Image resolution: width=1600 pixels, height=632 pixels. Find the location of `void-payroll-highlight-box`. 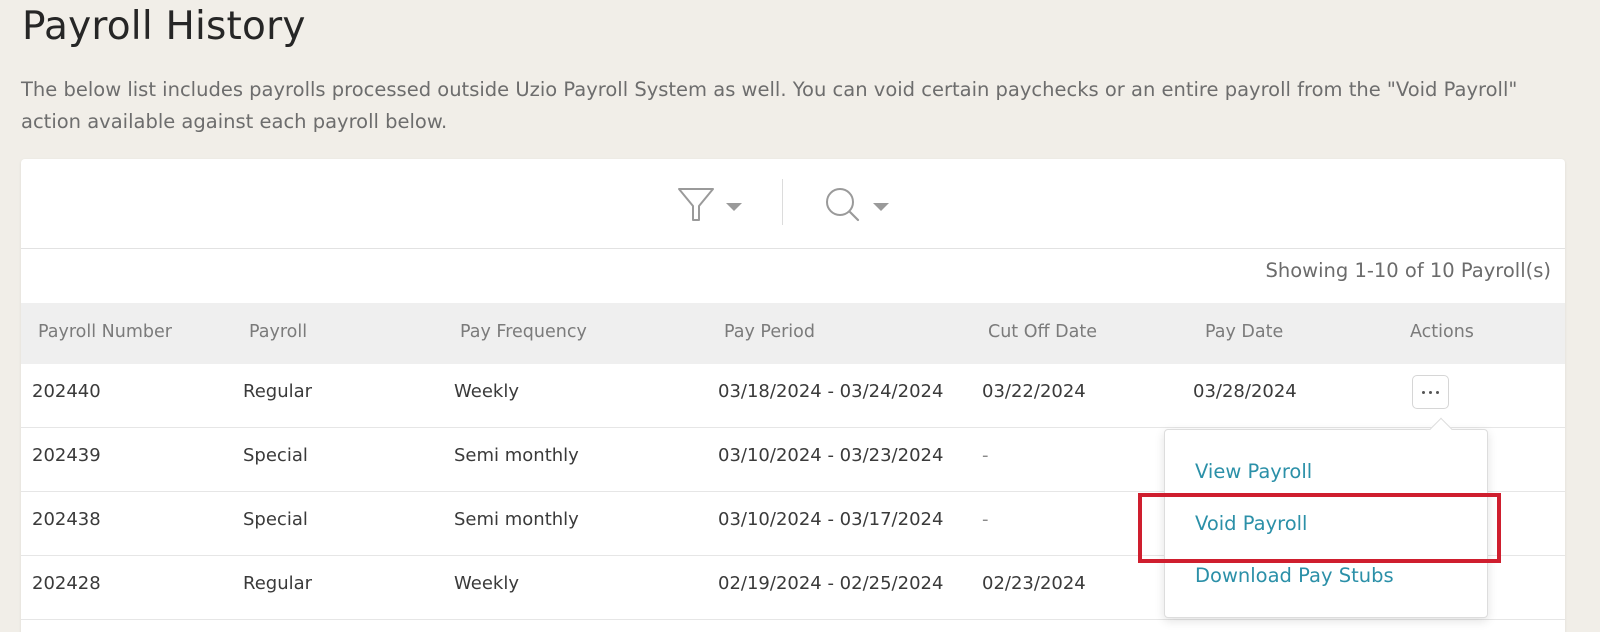

void-payroll-highlight-box is located at coordinates (1319, 528).